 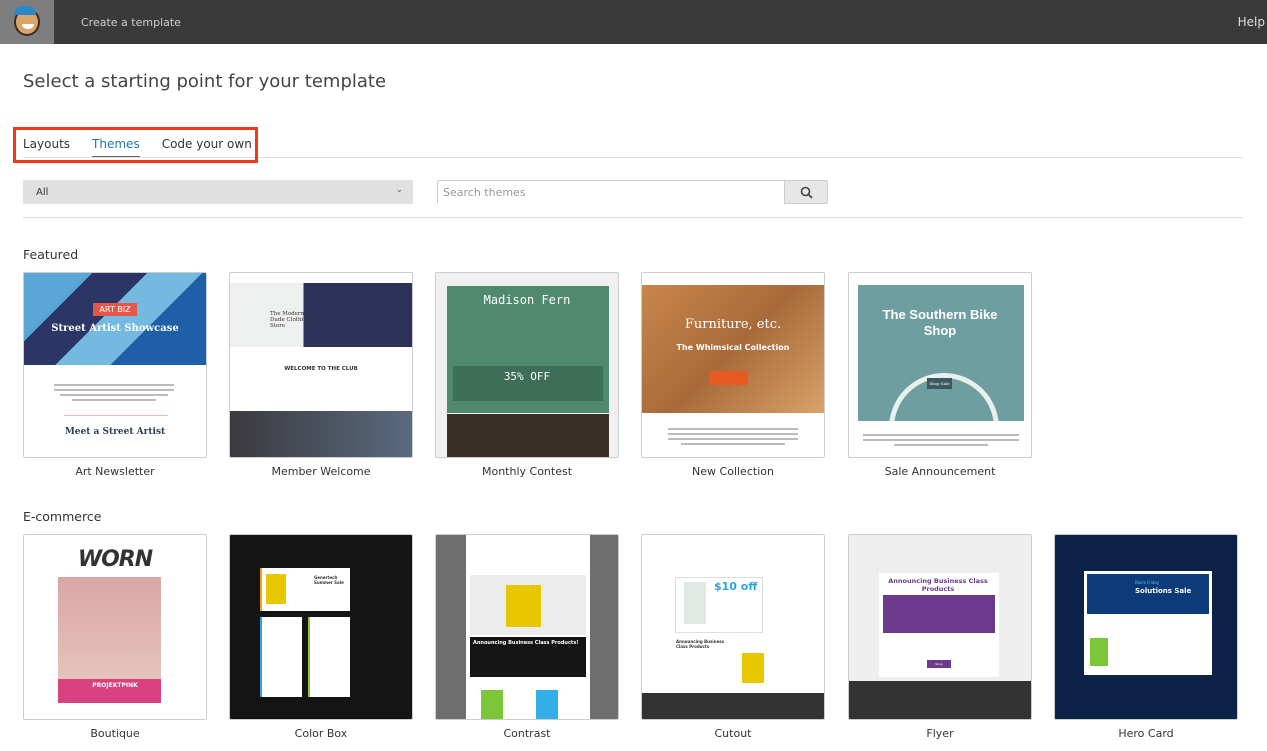 What do you see at coordinates (1251, 22) in the screenshot?
I see `help-link: Help` at bounding box center [1251, 22].